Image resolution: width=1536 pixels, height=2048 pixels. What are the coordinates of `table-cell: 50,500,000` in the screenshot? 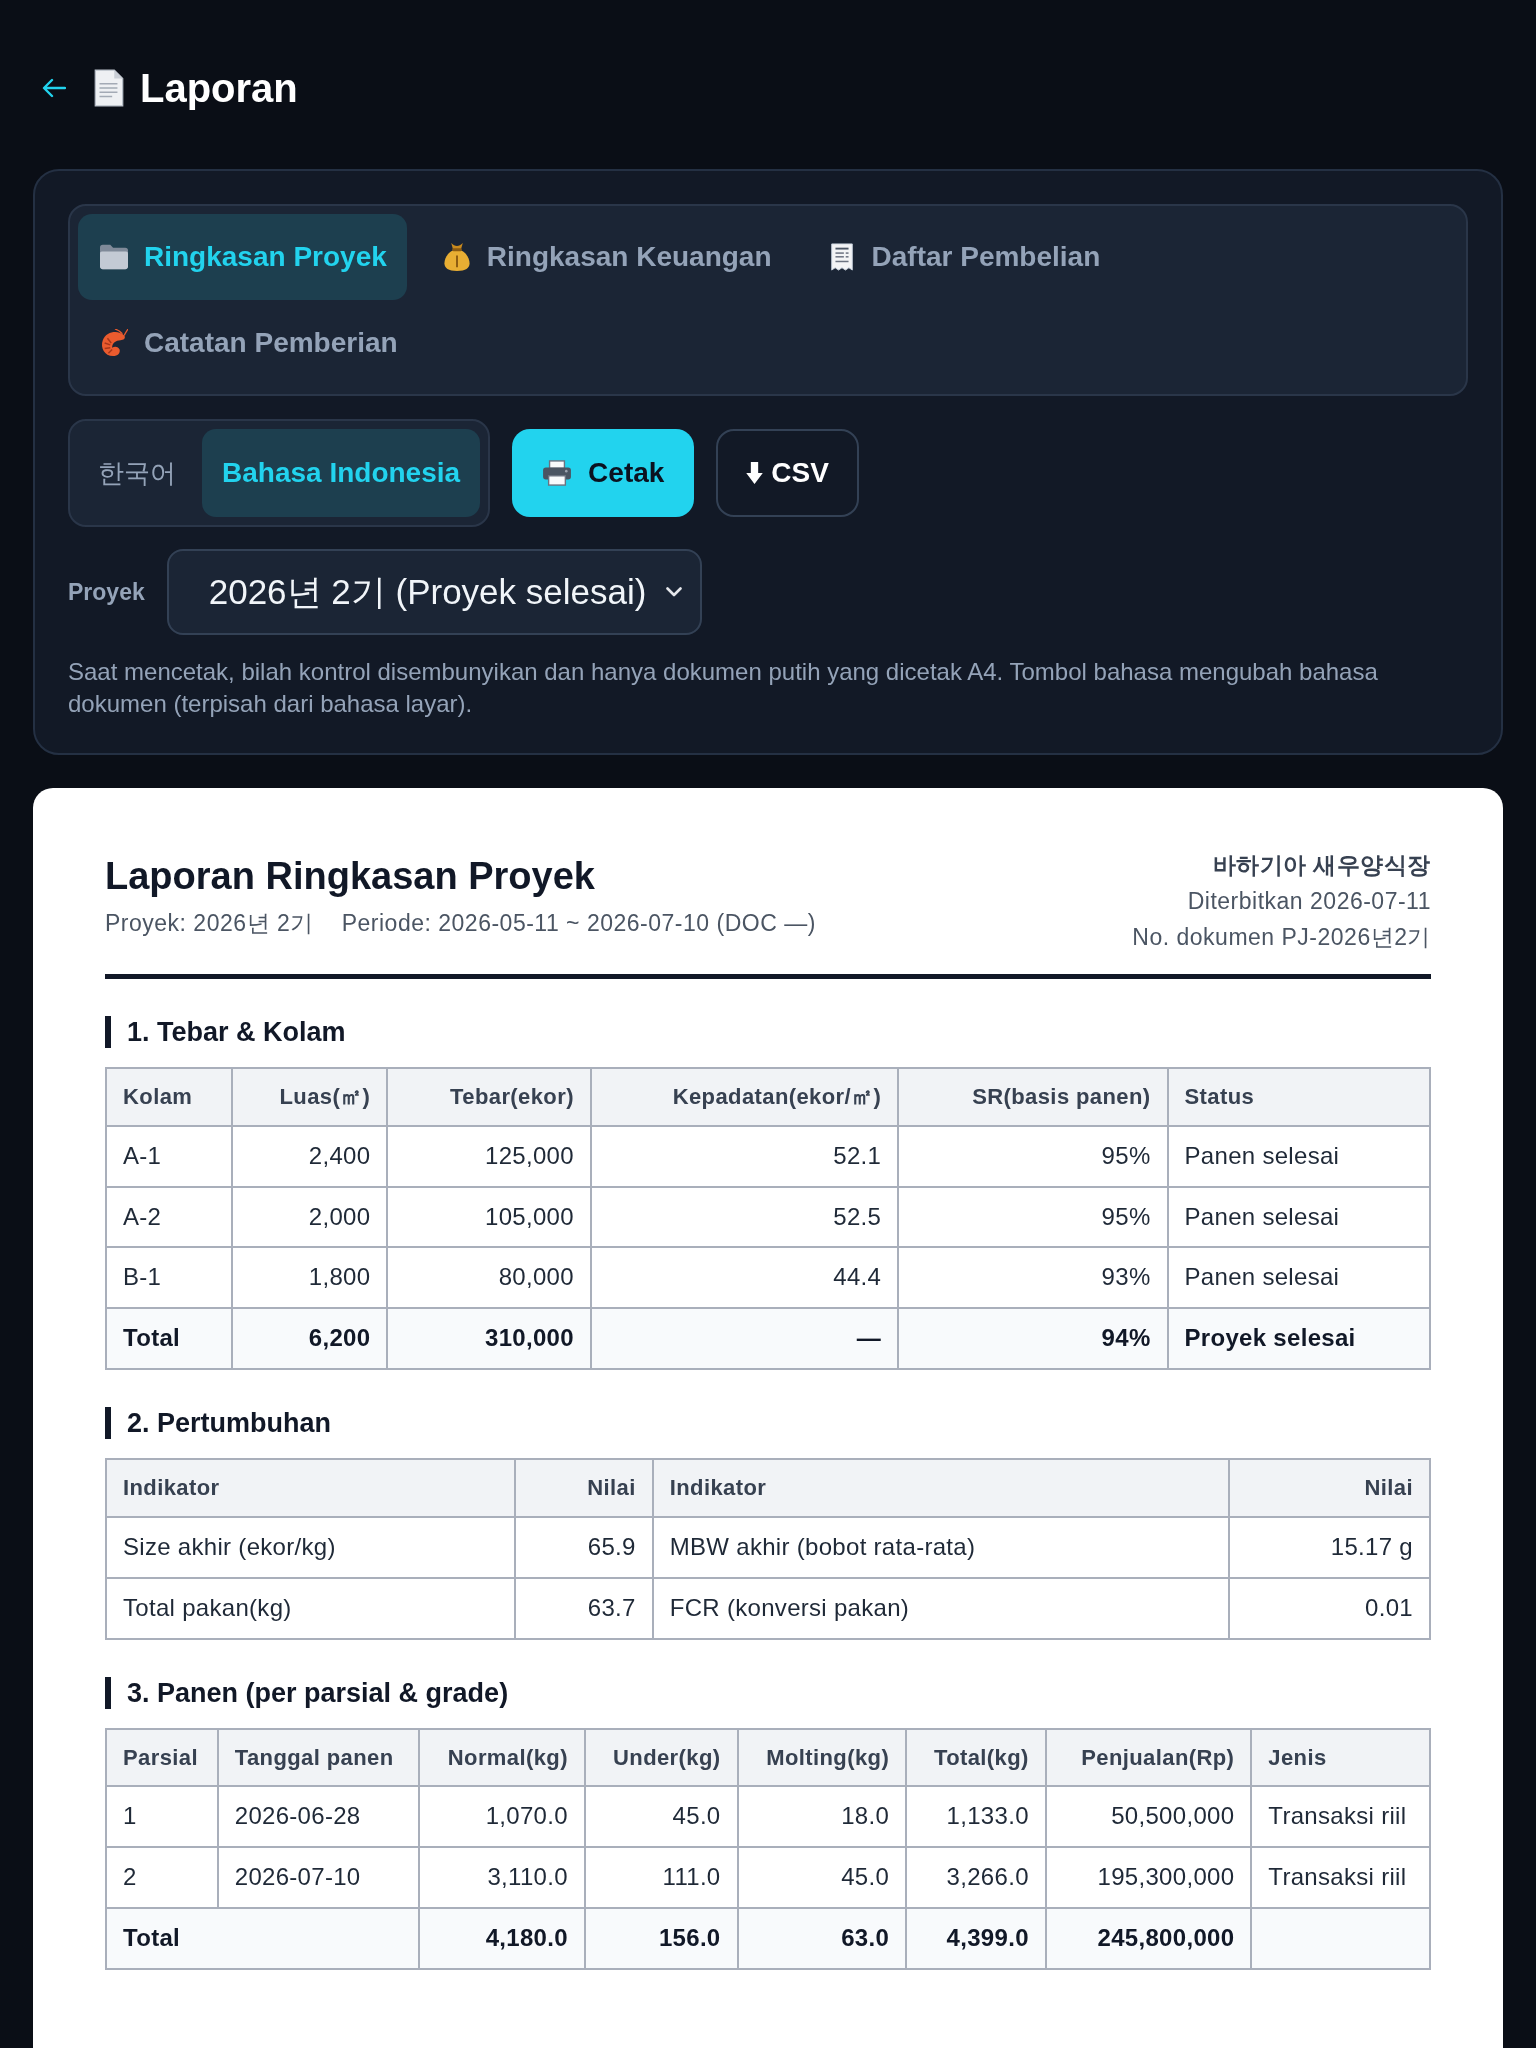 It's located at (1148, 1817).